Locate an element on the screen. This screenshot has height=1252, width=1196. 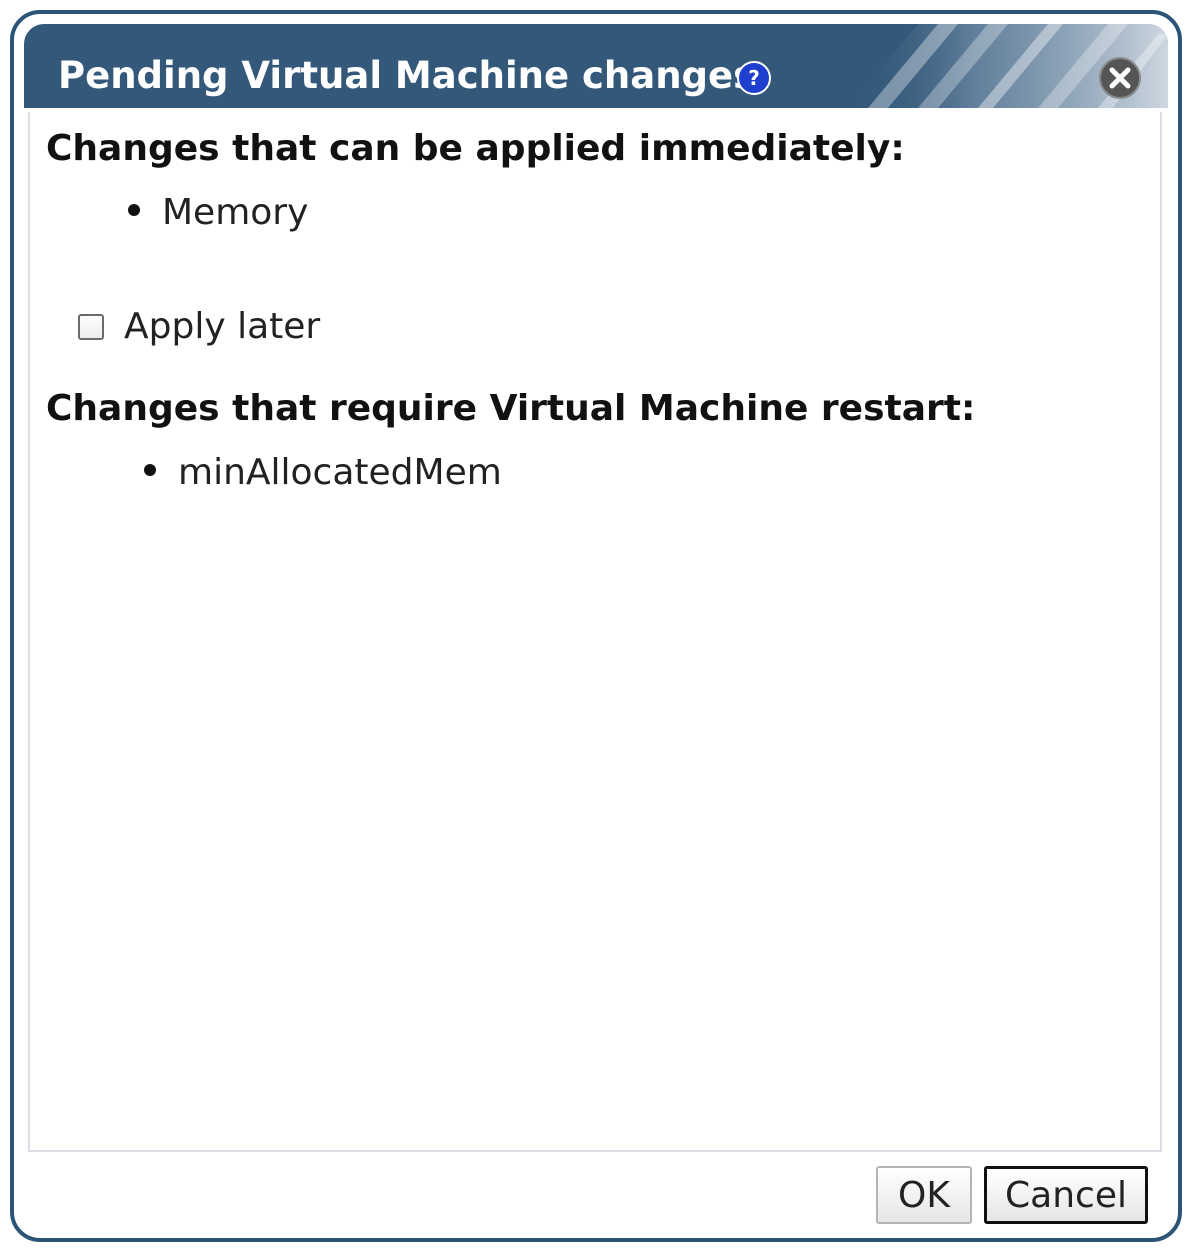
dialog-title-bar: Pending Virtual Machine changes ? is located at coordinates (596, 66).